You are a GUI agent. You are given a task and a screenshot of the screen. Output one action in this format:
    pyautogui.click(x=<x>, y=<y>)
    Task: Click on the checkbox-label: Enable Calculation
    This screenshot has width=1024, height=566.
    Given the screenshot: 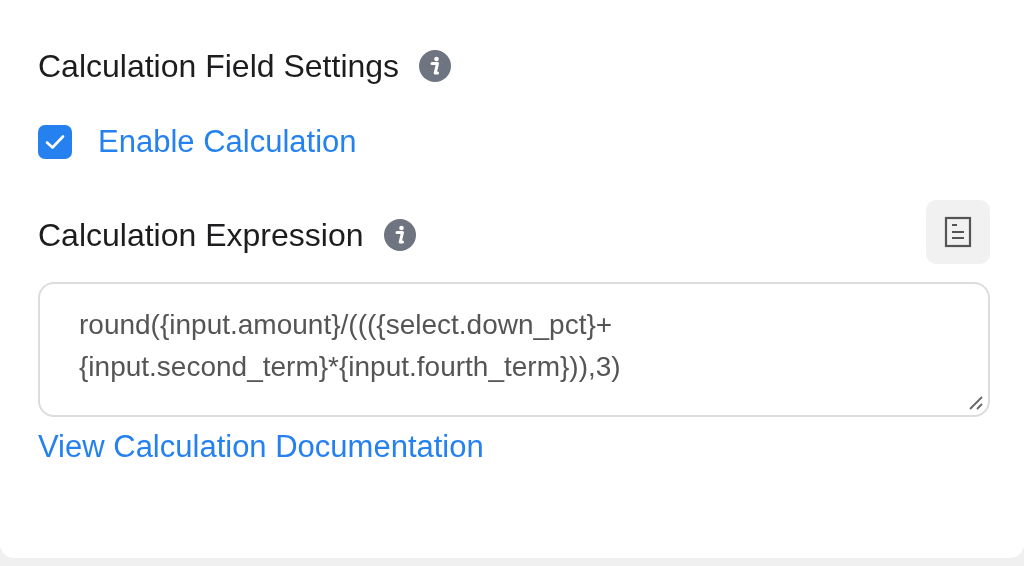 What is the action you would take?
    pyautogui.click(x=227, y=142)
    